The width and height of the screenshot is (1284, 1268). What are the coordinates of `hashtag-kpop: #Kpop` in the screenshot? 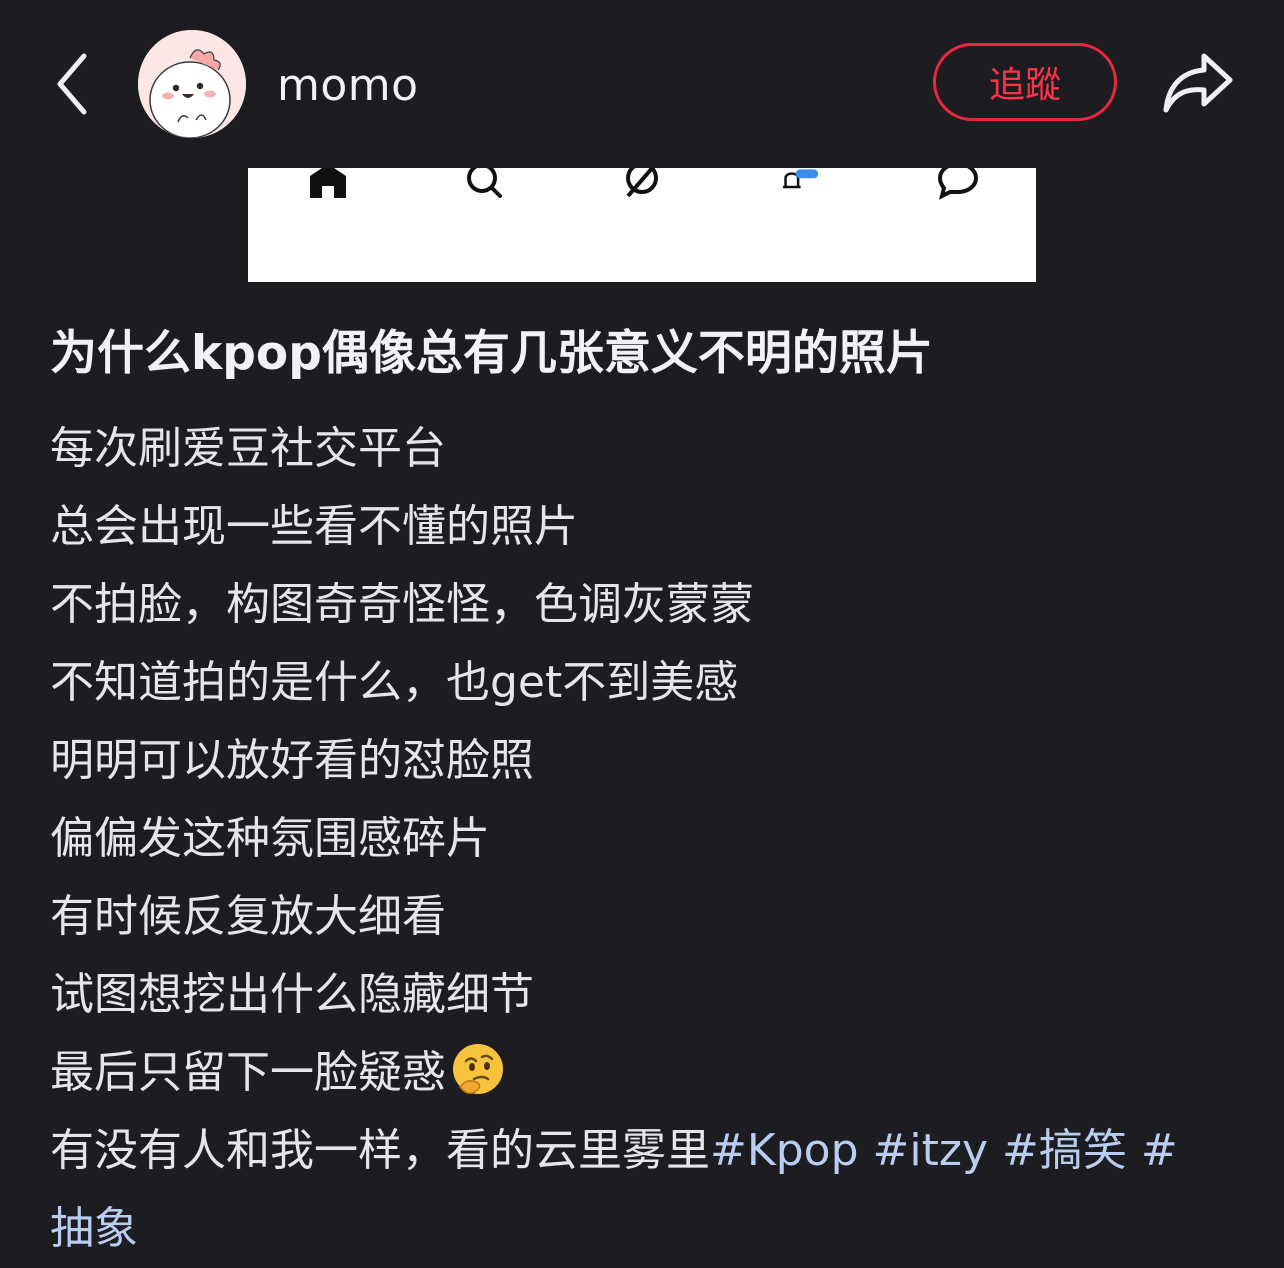 It's located at (784, 1150).